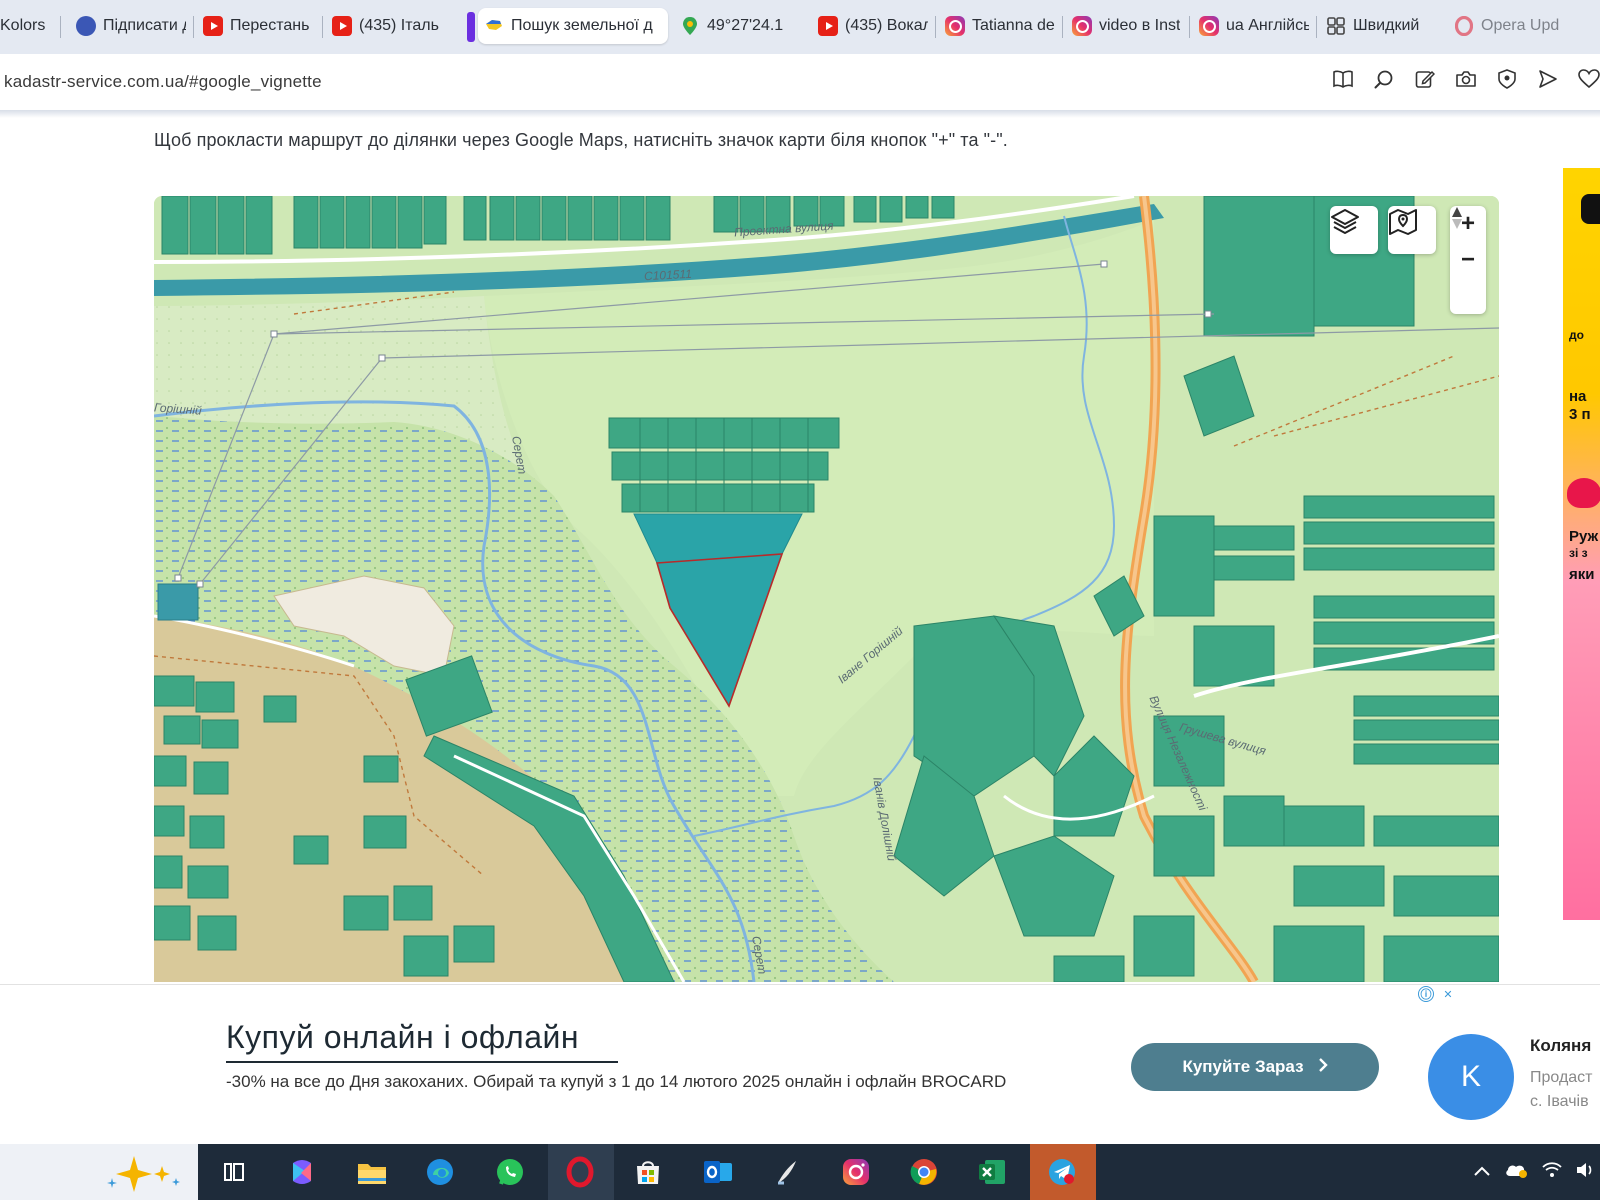  I want to click on send-icon, so click(1548, 79).